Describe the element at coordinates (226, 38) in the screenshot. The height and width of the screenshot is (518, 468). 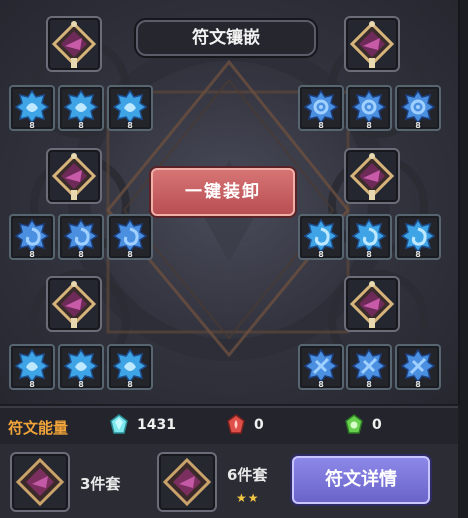
I see `page-title: 符文镶嵌` at that location.